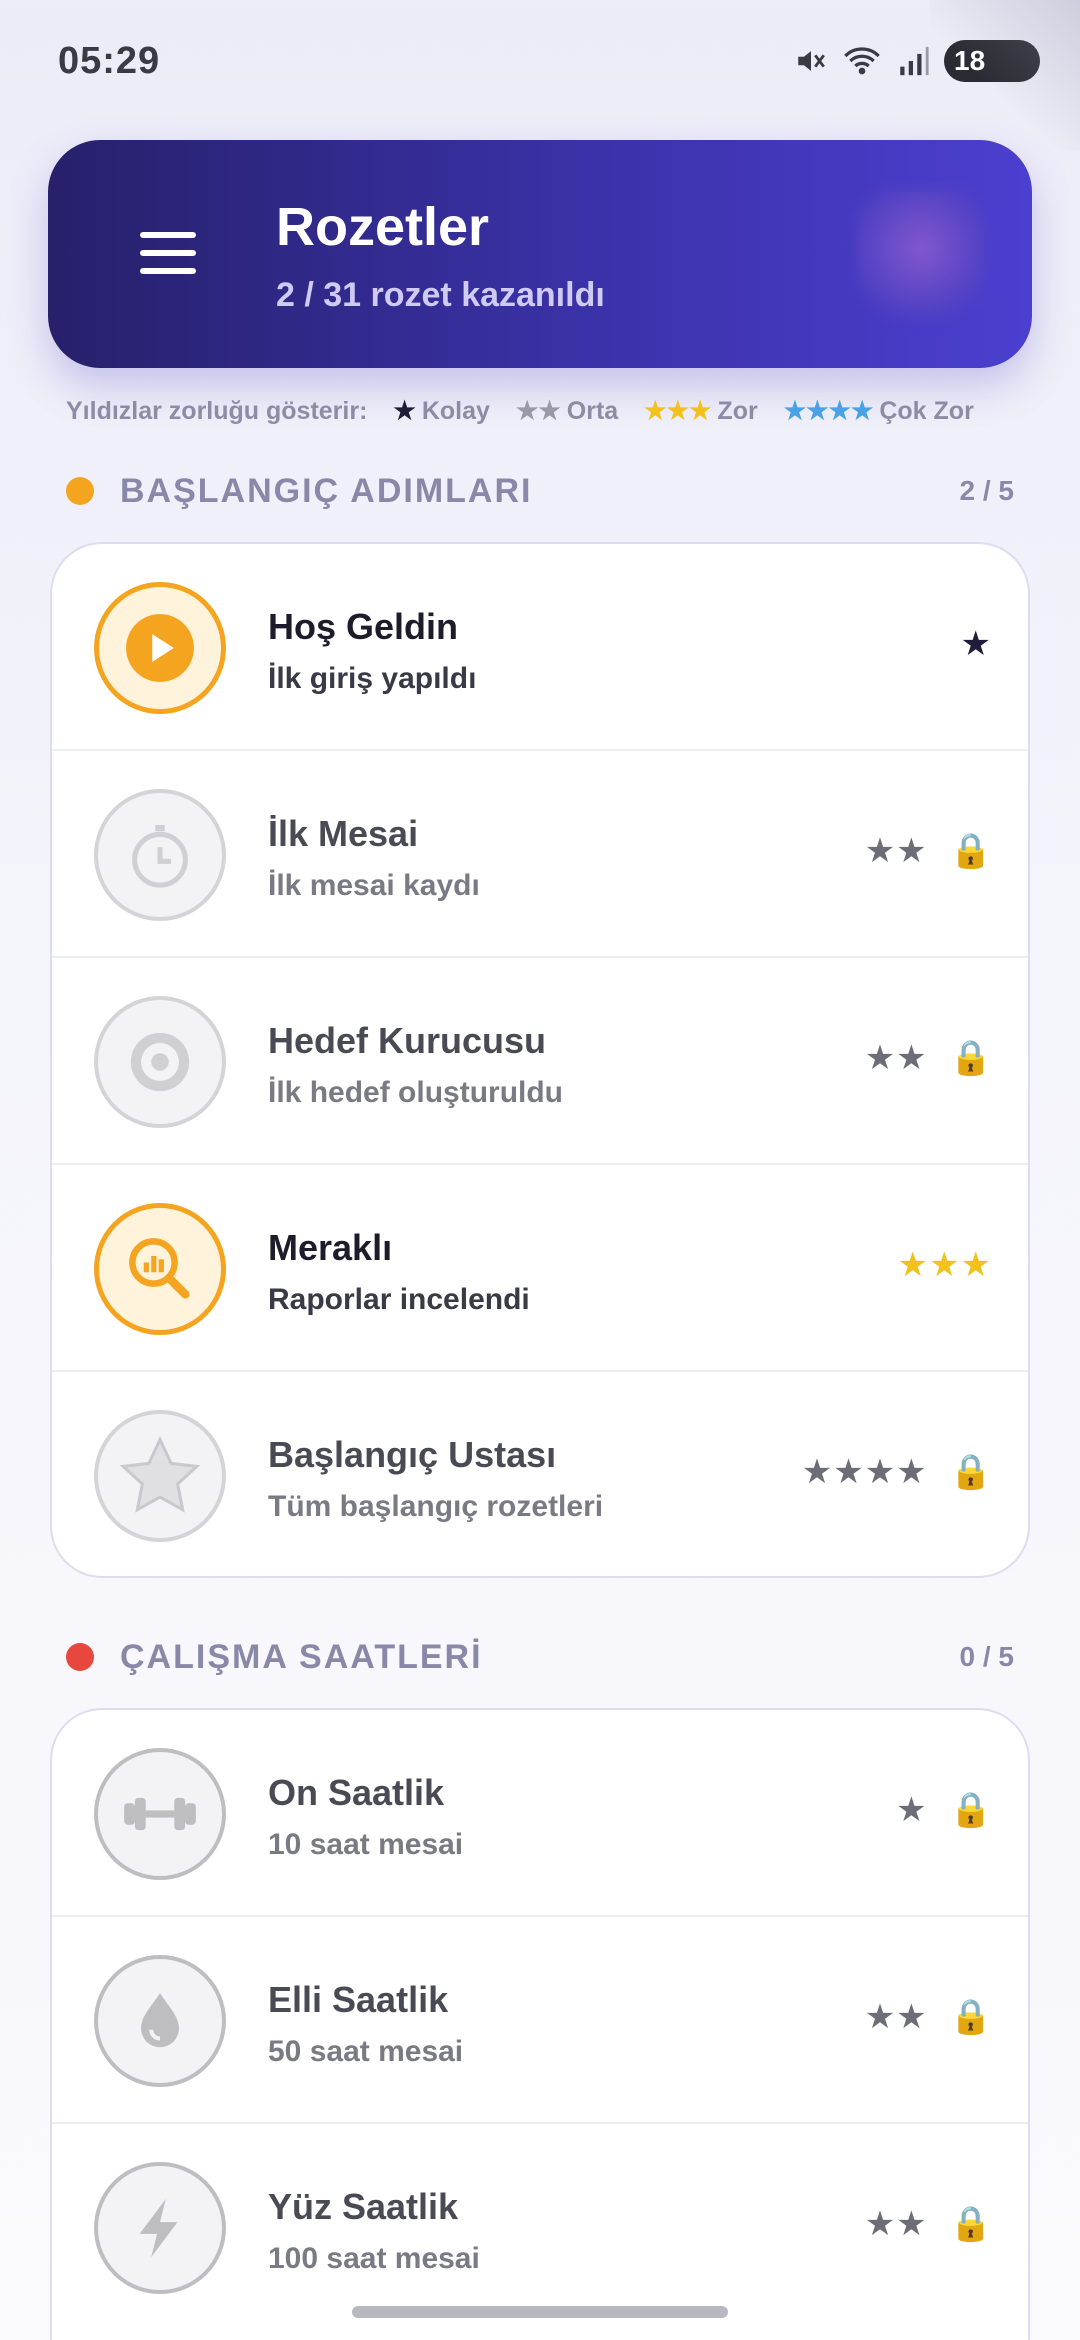 The image size is (1080, 2340). Describe the element at coordinates (914, 61) in the screenshot. I see `signal-icon` at that location.